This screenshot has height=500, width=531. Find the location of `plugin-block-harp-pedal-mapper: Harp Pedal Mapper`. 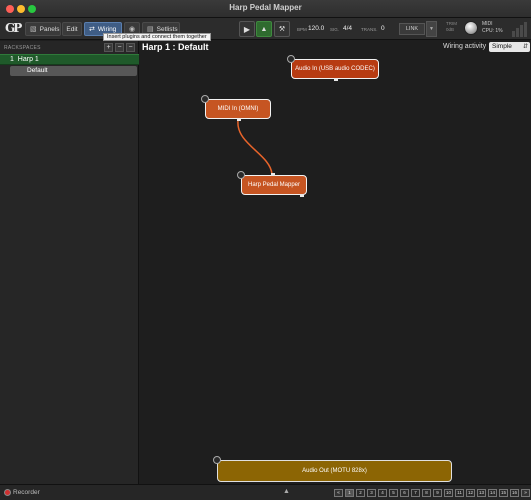

plugin-block-harp-pedal-mapper: Harp Pedal Mapper is located at coordinates (272, 184).